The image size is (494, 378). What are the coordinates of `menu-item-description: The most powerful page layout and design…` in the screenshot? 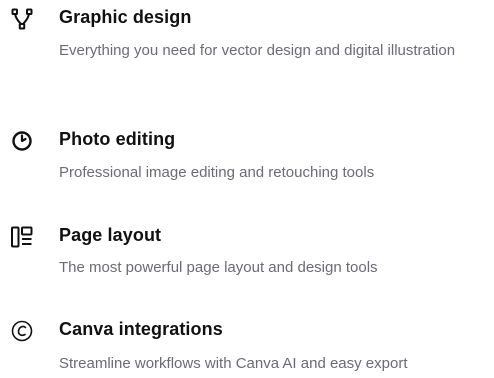 It's located at (218, 267).